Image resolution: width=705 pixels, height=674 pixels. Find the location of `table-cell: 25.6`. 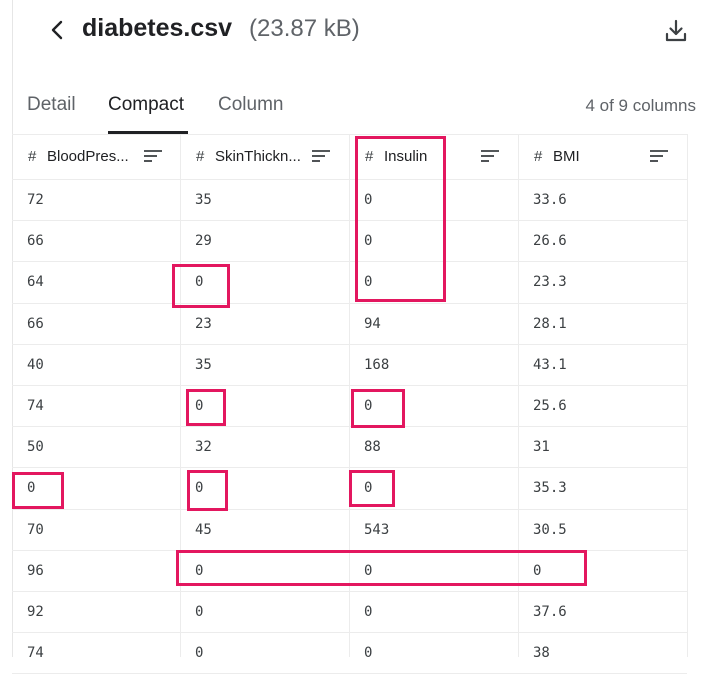

table-cell: 25.6 is located at coordinates (550, 406).